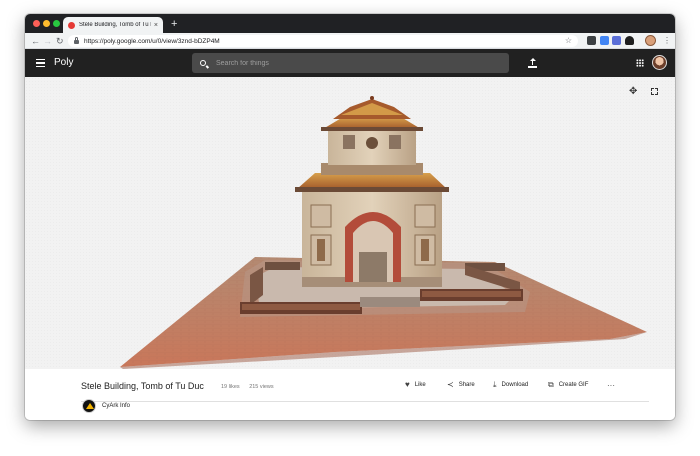 Image resolution: width=700 pixels, height=456 pixels. I want to click on forward-arrow-icon: →, so click(47, 41).